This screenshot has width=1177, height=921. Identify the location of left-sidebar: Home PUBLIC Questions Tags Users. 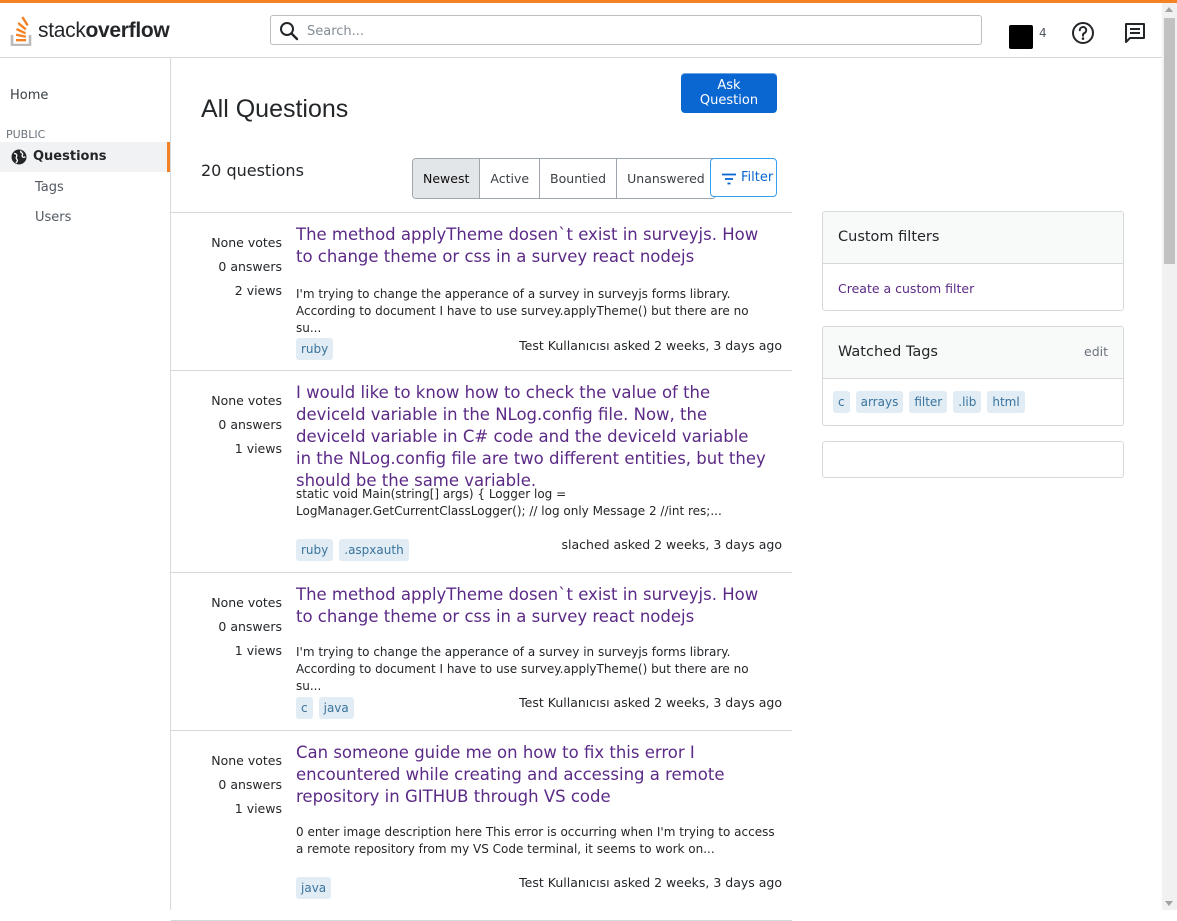
(85, 484).